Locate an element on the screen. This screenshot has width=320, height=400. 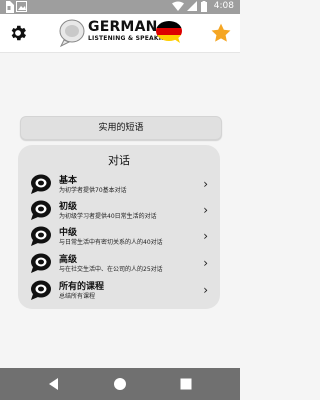
dialog-item-intermediate: 中级 与日常生活中有密切关系的人的40对话 › is located at coordinates (119, 237).